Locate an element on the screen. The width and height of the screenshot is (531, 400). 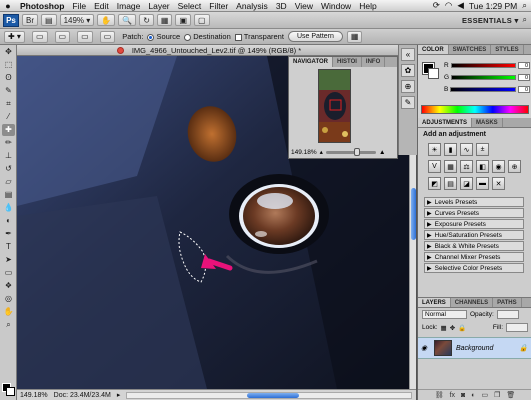
navigator-zoom-value: 149.18% is located at coordinates (304, 152).